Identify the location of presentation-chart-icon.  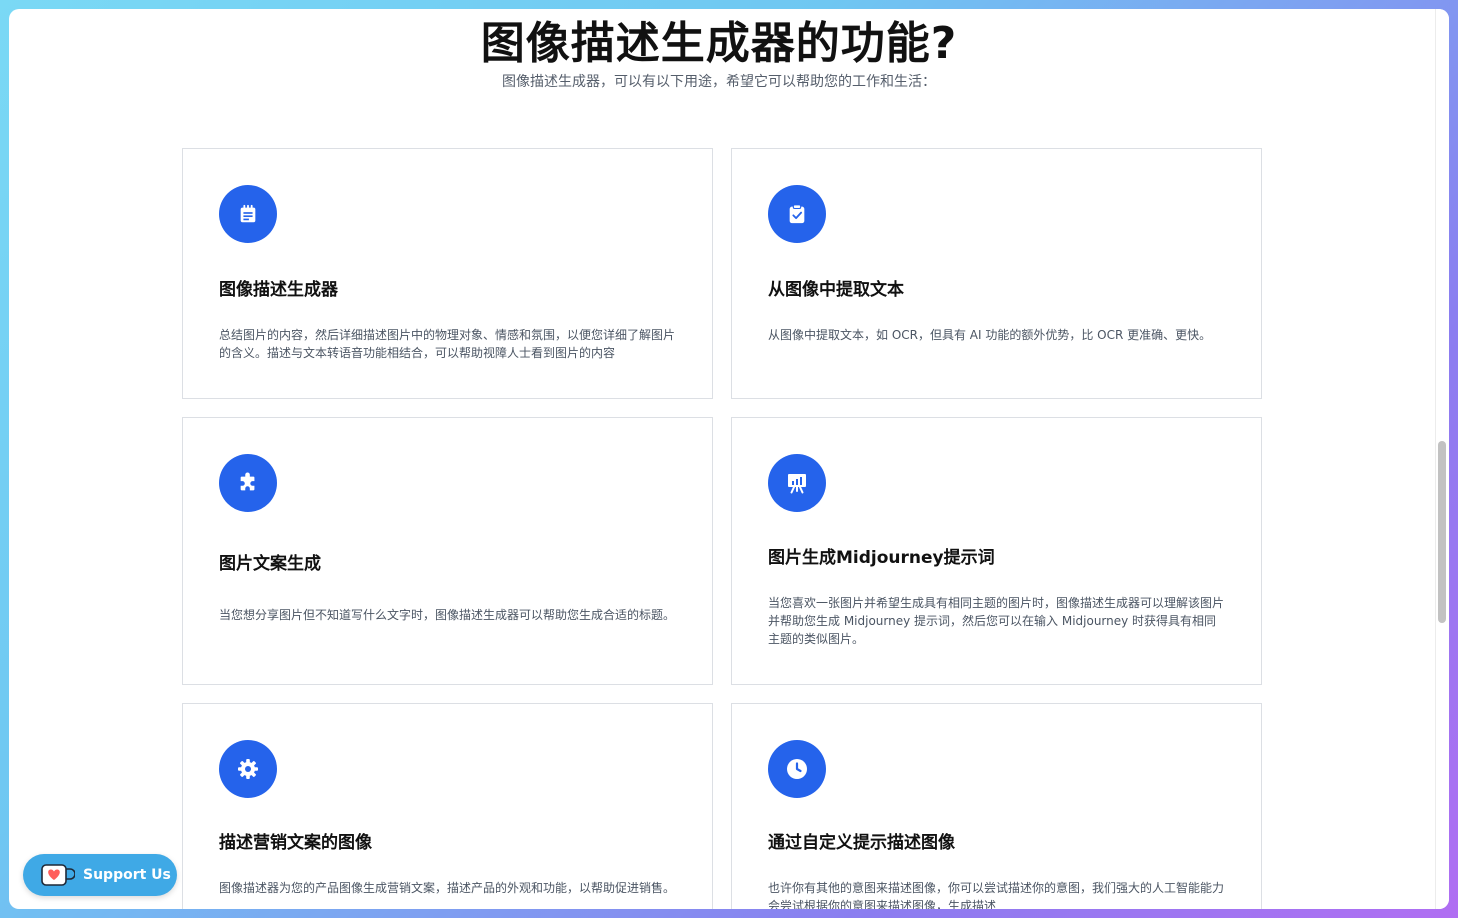
(797, 483).